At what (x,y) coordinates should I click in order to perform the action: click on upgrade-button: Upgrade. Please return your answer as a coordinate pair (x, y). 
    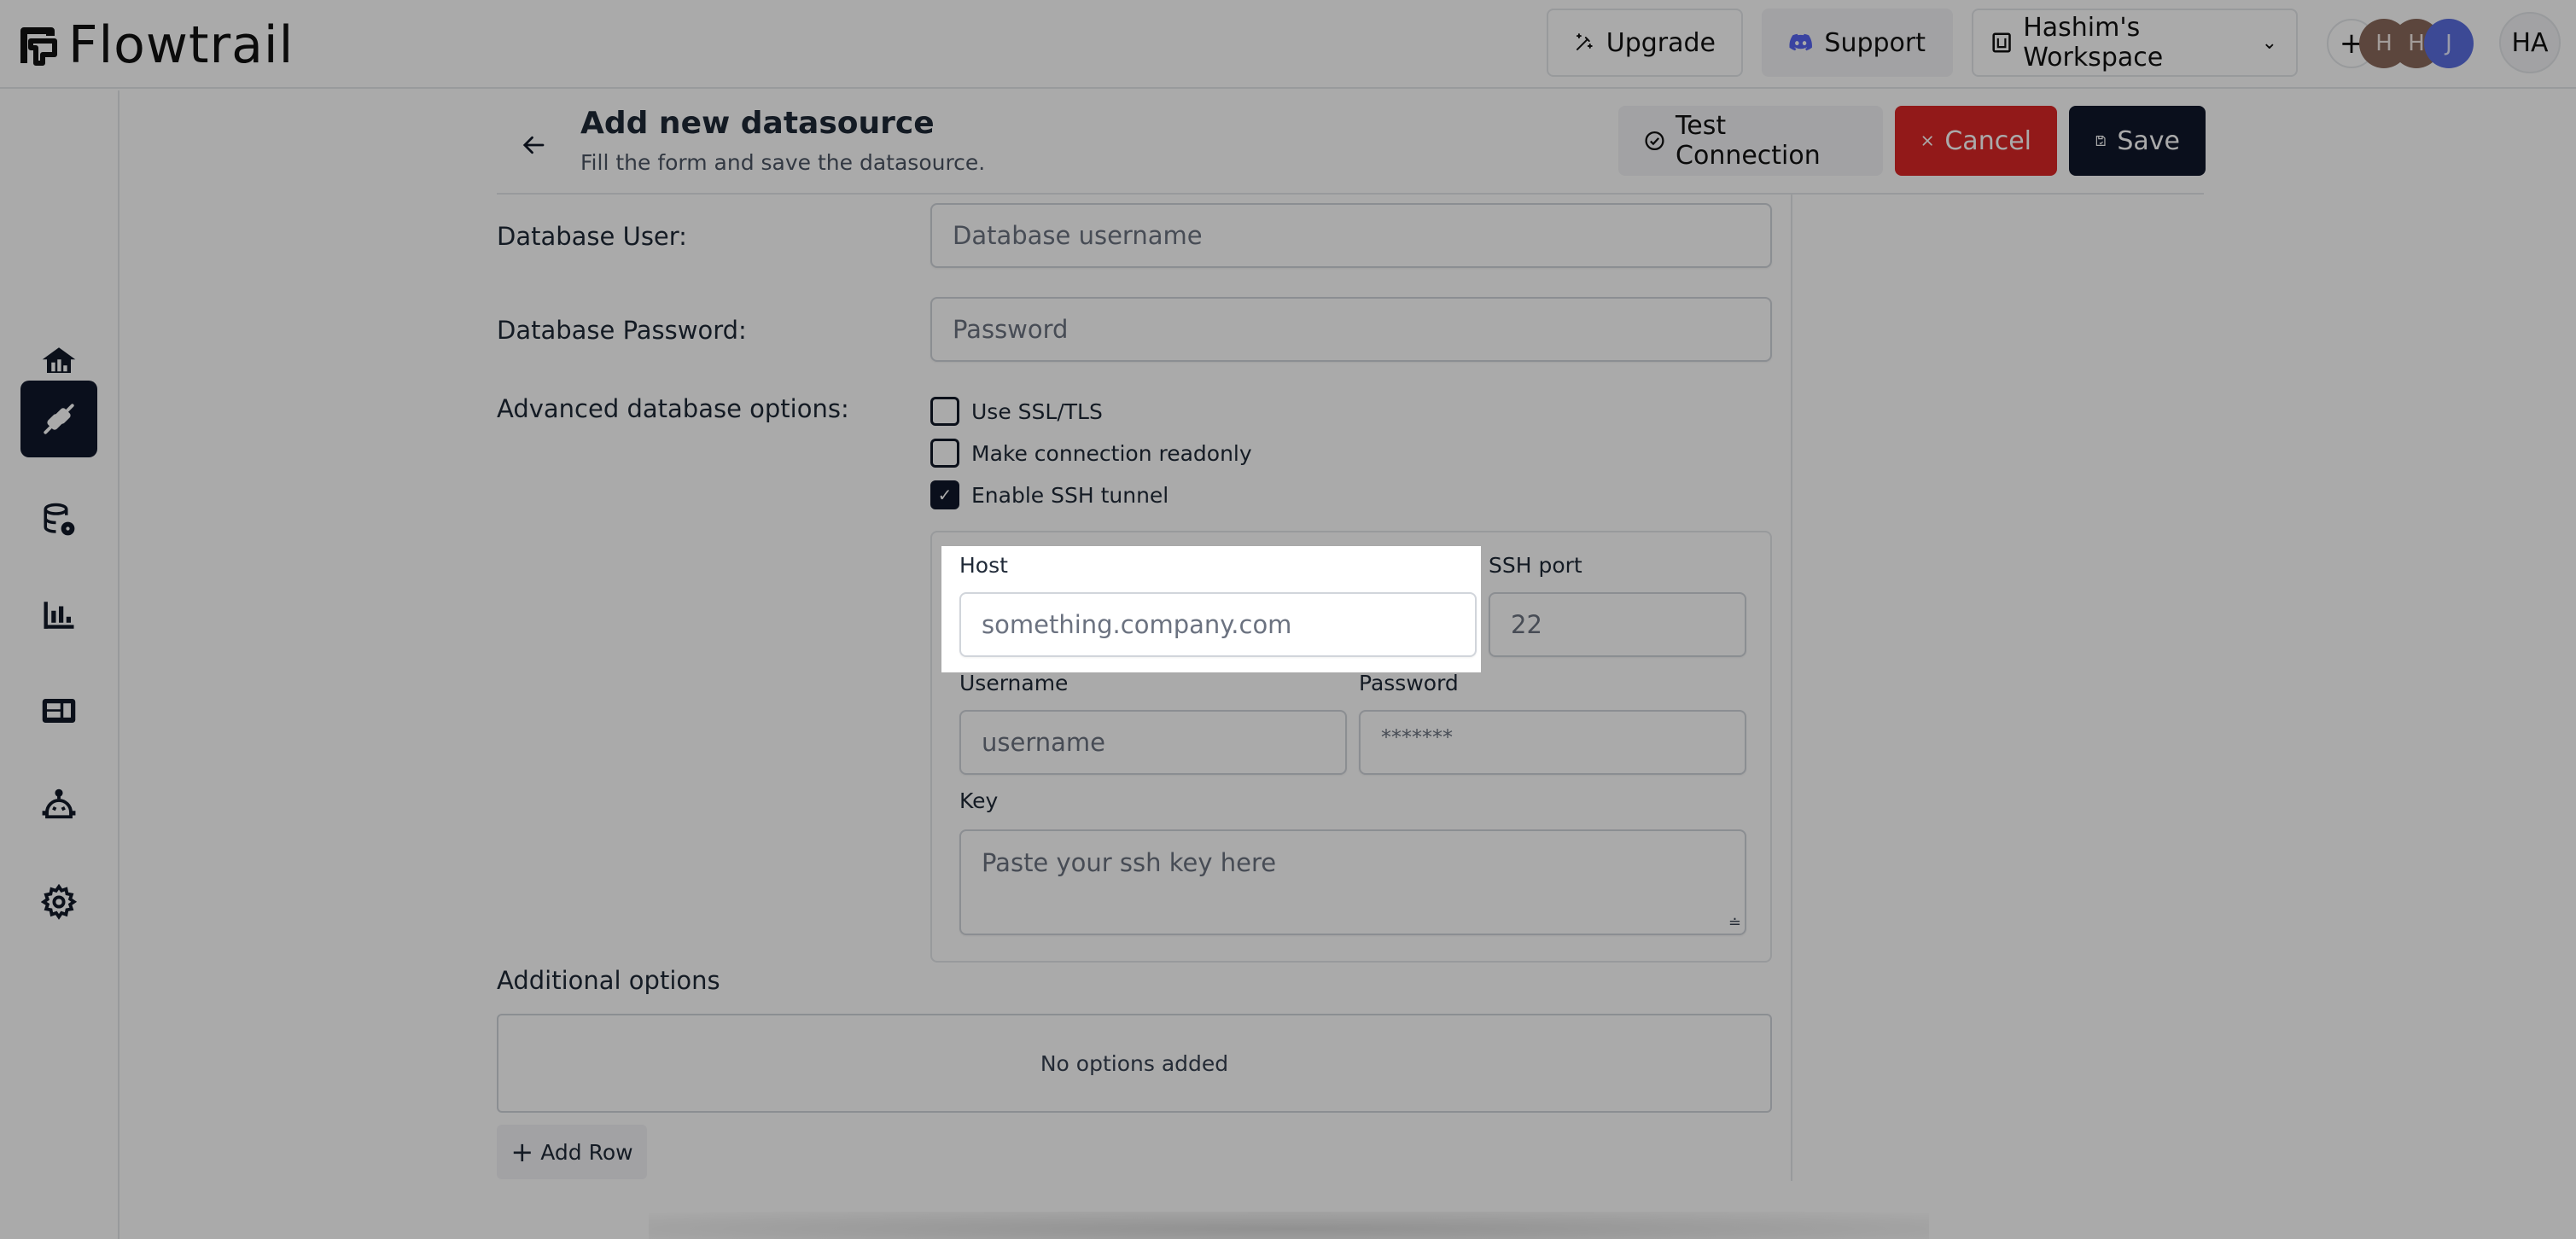
    Looking at the image, I should click on (1645, 43).